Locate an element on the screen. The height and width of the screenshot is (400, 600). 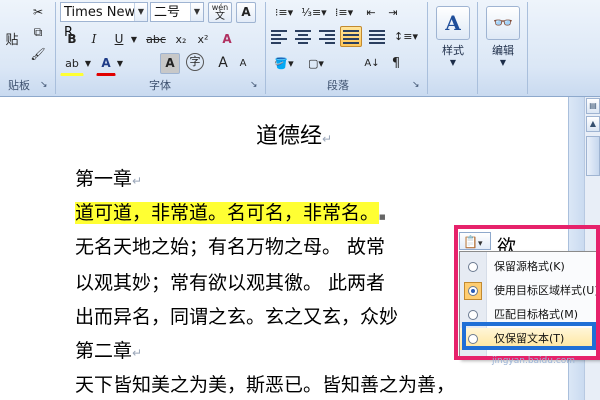
bullets-button: ⁝≡▾ is located at coordinates (284, 12).